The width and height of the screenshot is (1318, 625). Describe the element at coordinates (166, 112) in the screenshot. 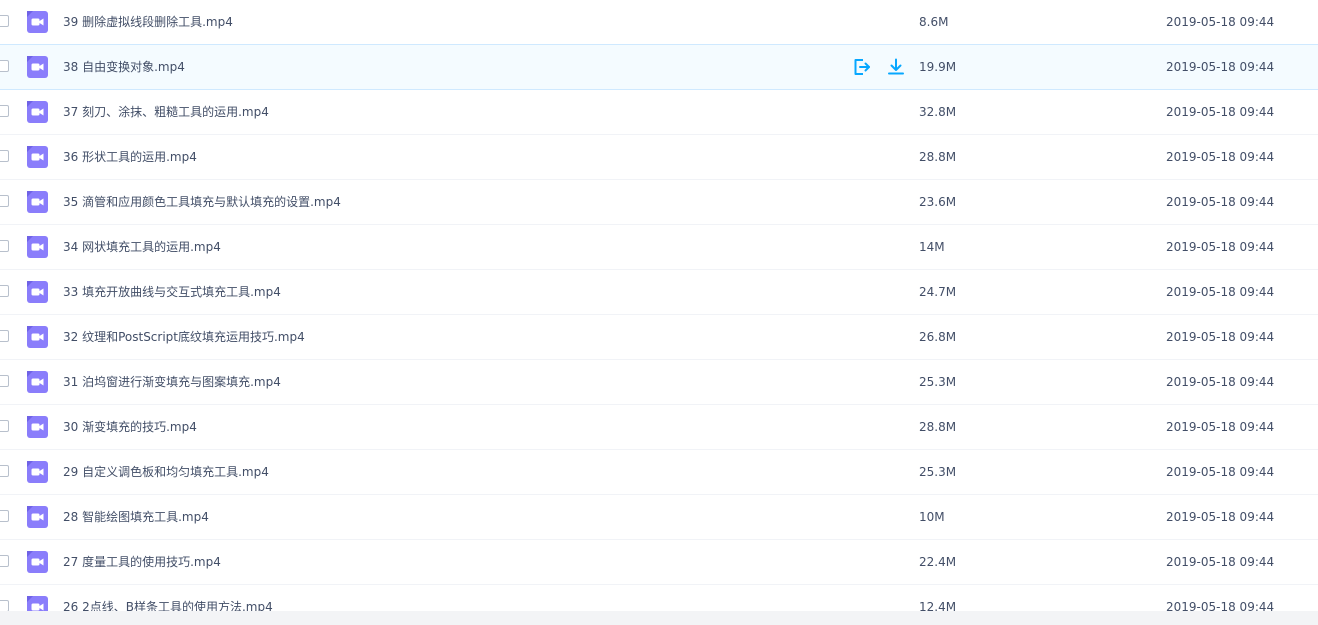

I see `file-name: 37 刻刀、涂抹、粗糙工具的运用.mp4` at that location.